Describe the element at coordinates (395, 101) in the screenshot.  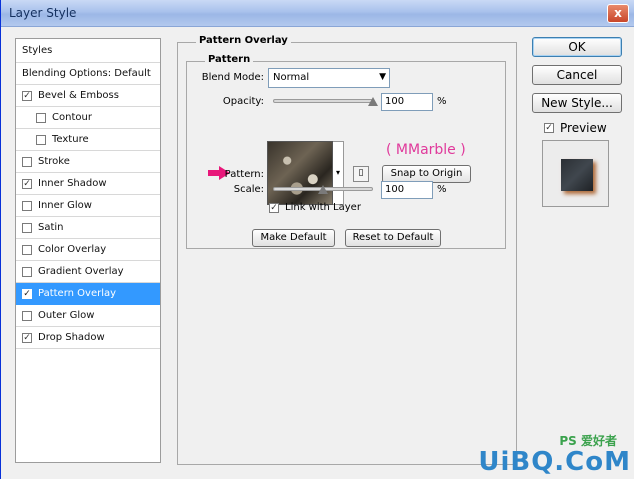
I see `opacity-value: 100` at that location.